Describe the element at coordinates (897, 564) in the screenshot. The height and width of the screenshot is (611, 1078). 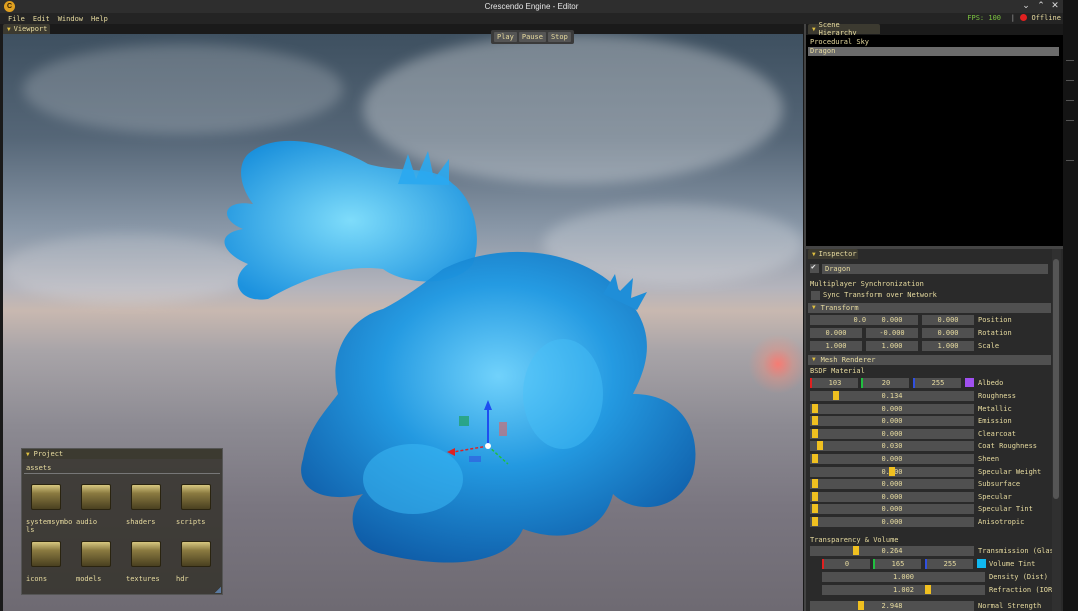
I see `volume-tint-g-field: 165` at that location.